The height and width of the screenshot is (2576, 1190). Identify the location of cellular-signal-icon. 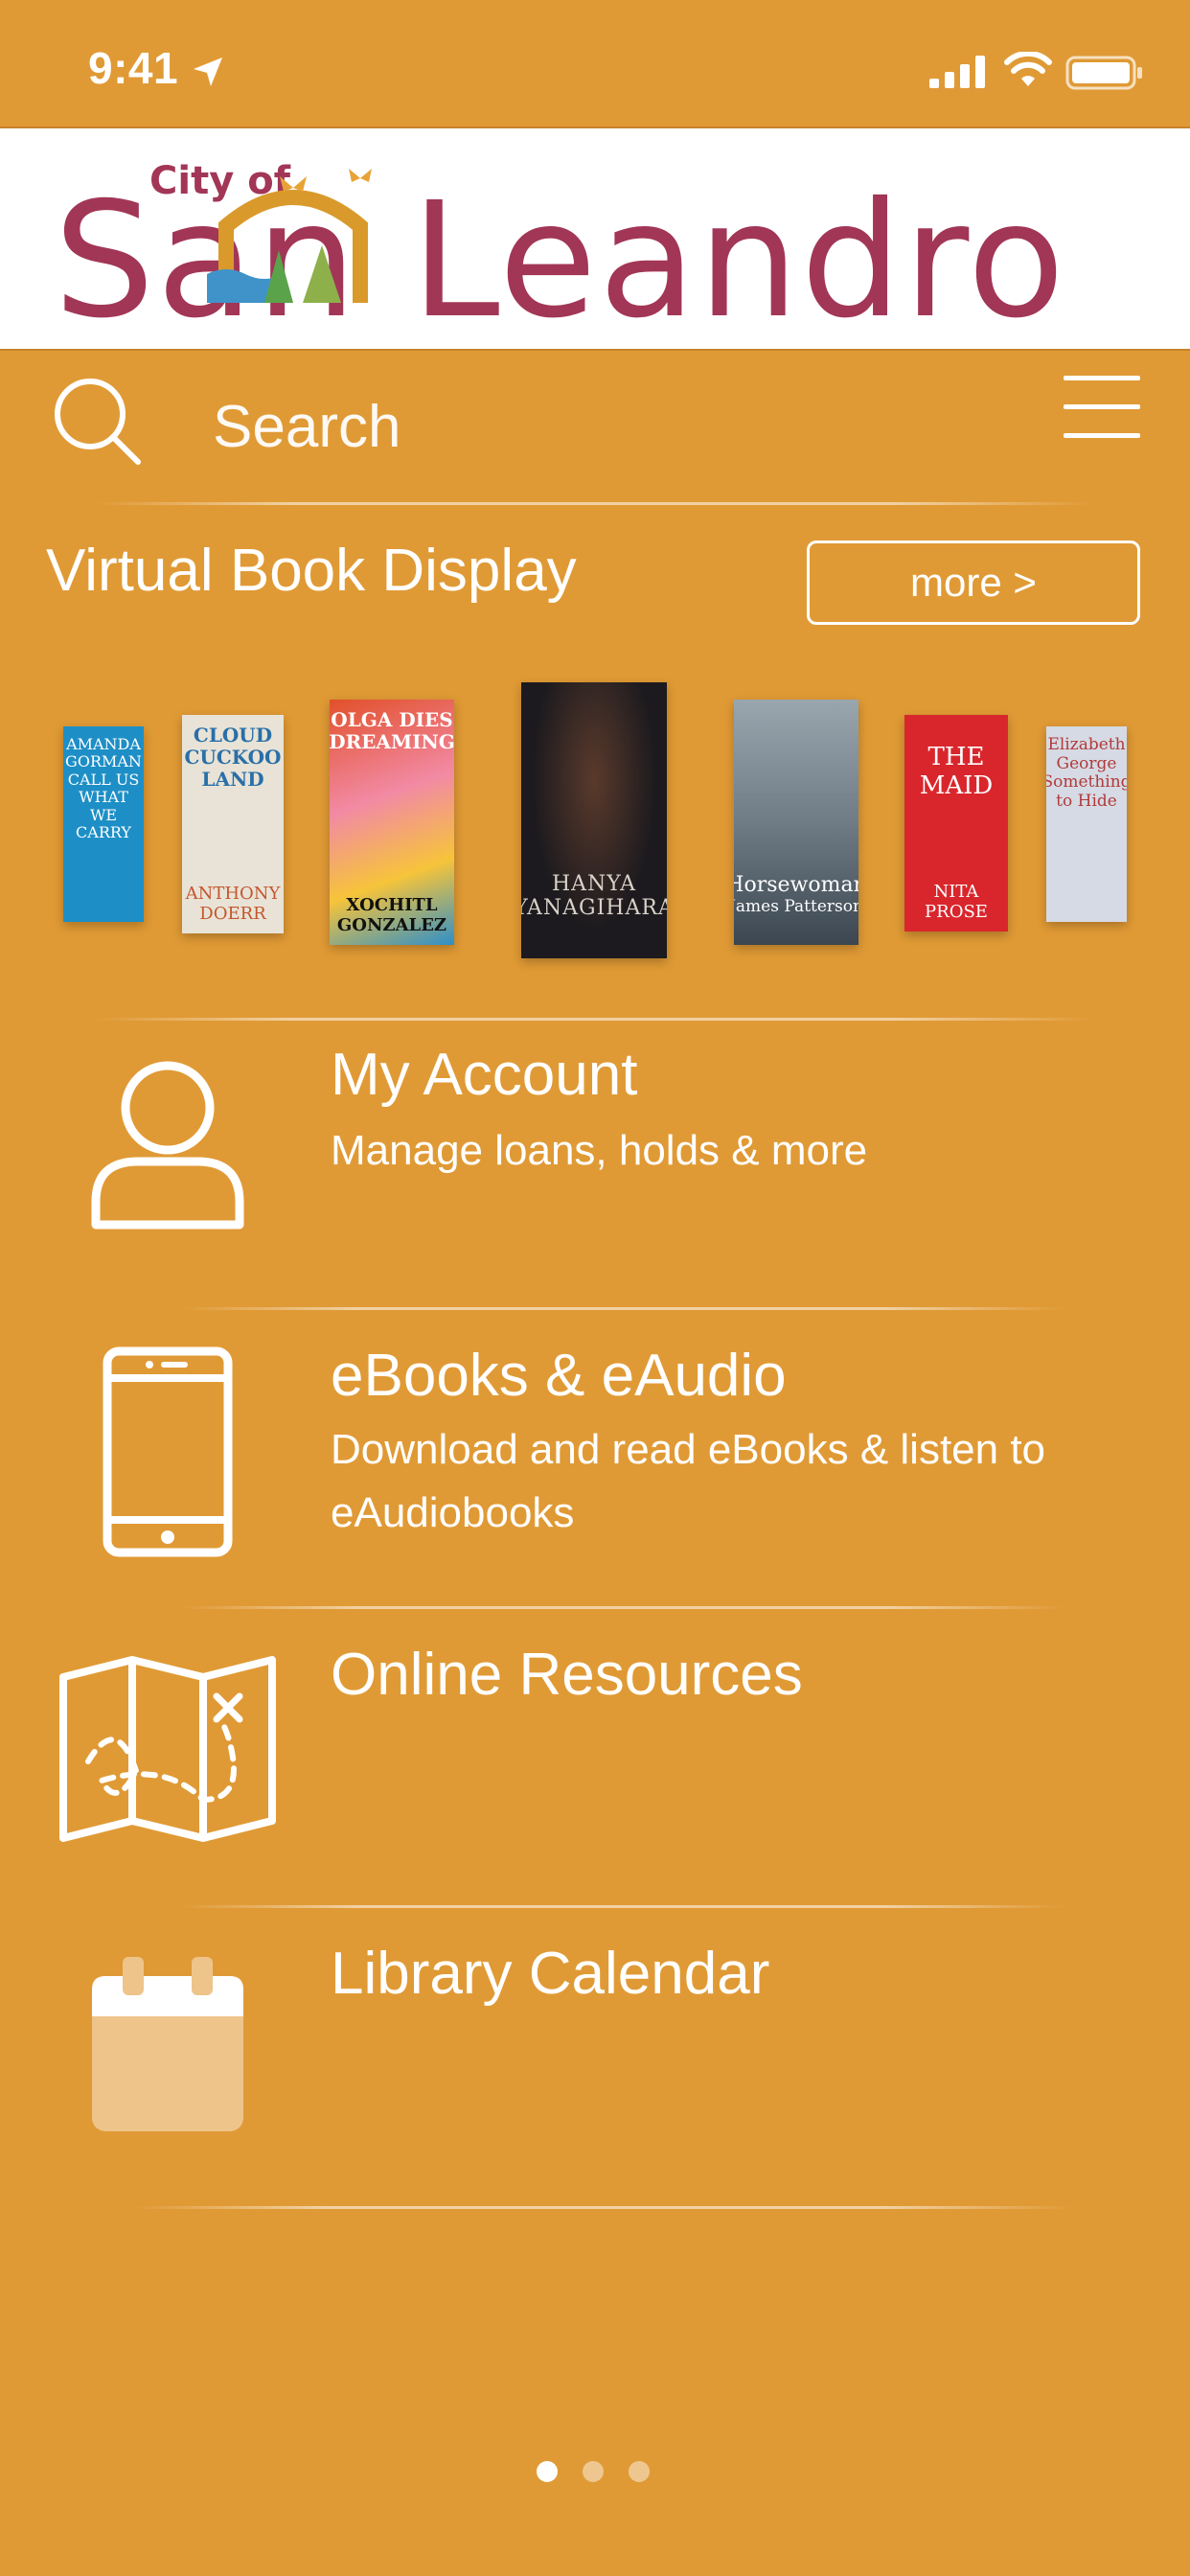
(957, 72).